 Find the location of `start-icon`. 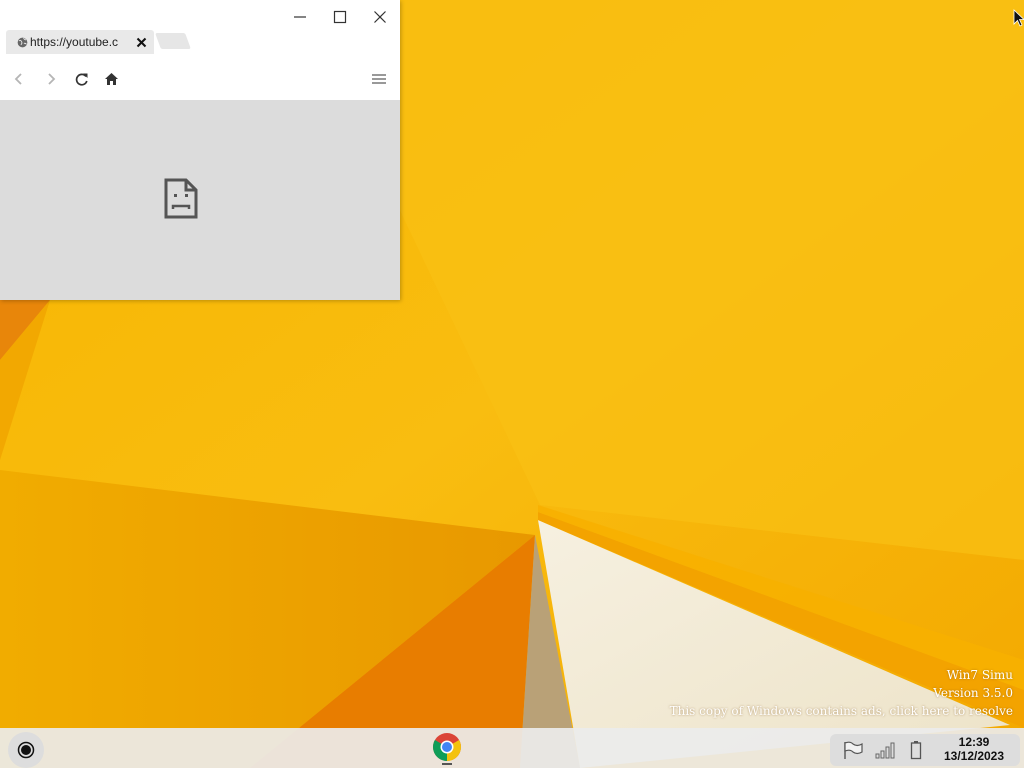

start-icon is located at coordinates (26, 750).